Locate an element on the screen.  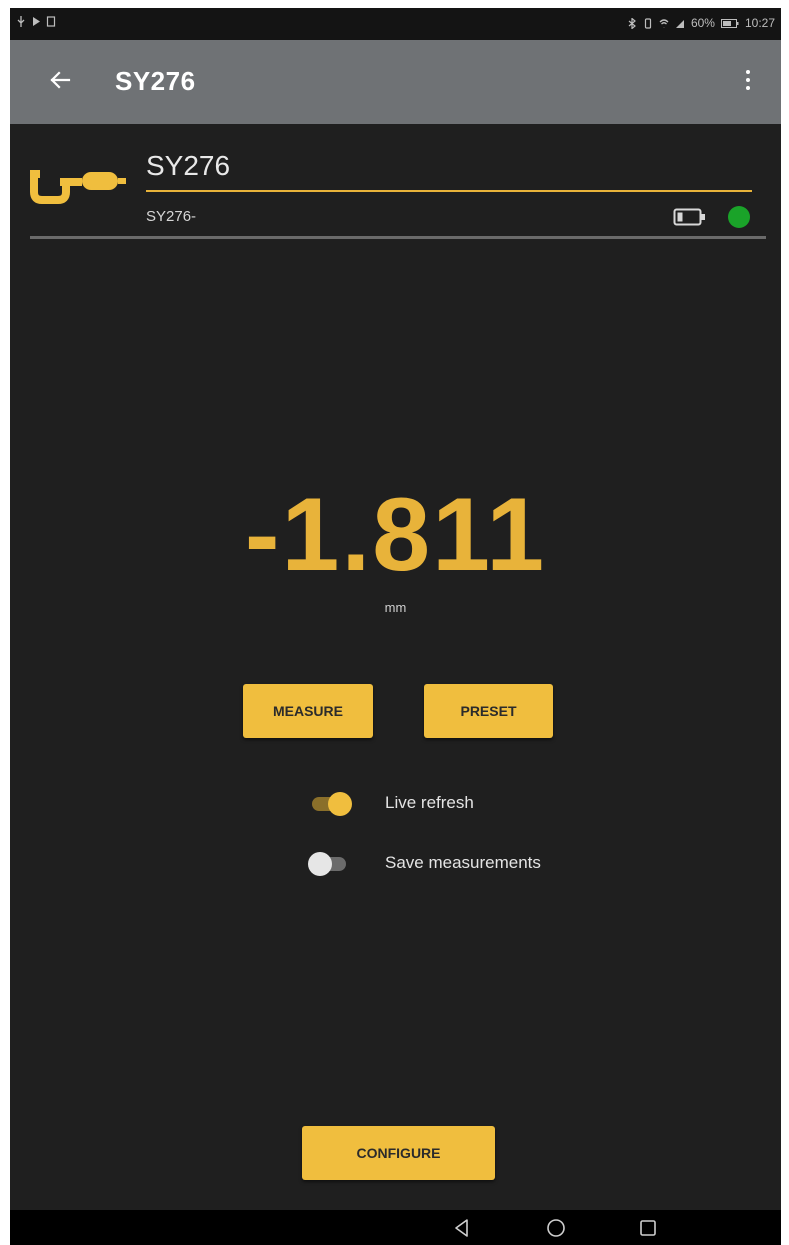
signal-icon is located at coordinates (679, 23).